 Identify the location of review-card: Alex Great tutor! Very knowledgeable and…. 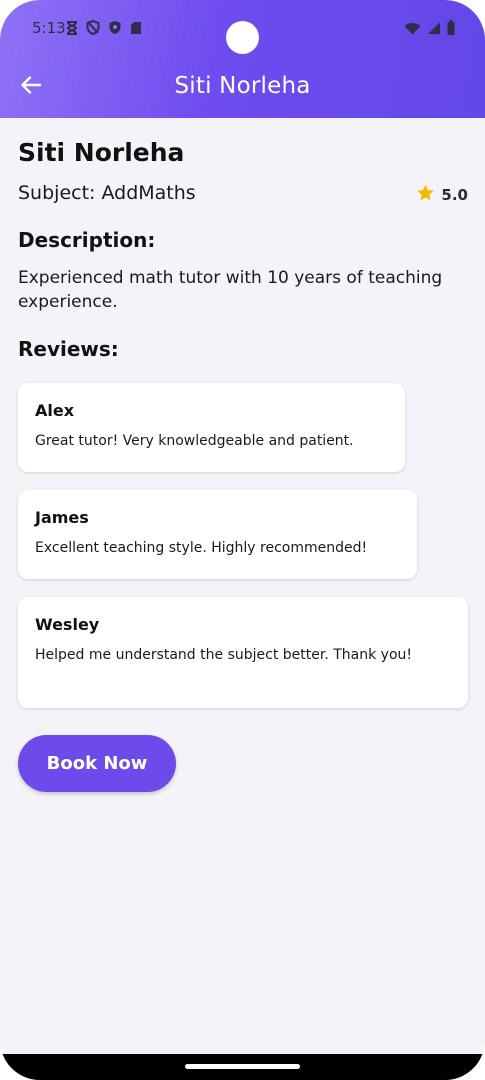
(211, 427).